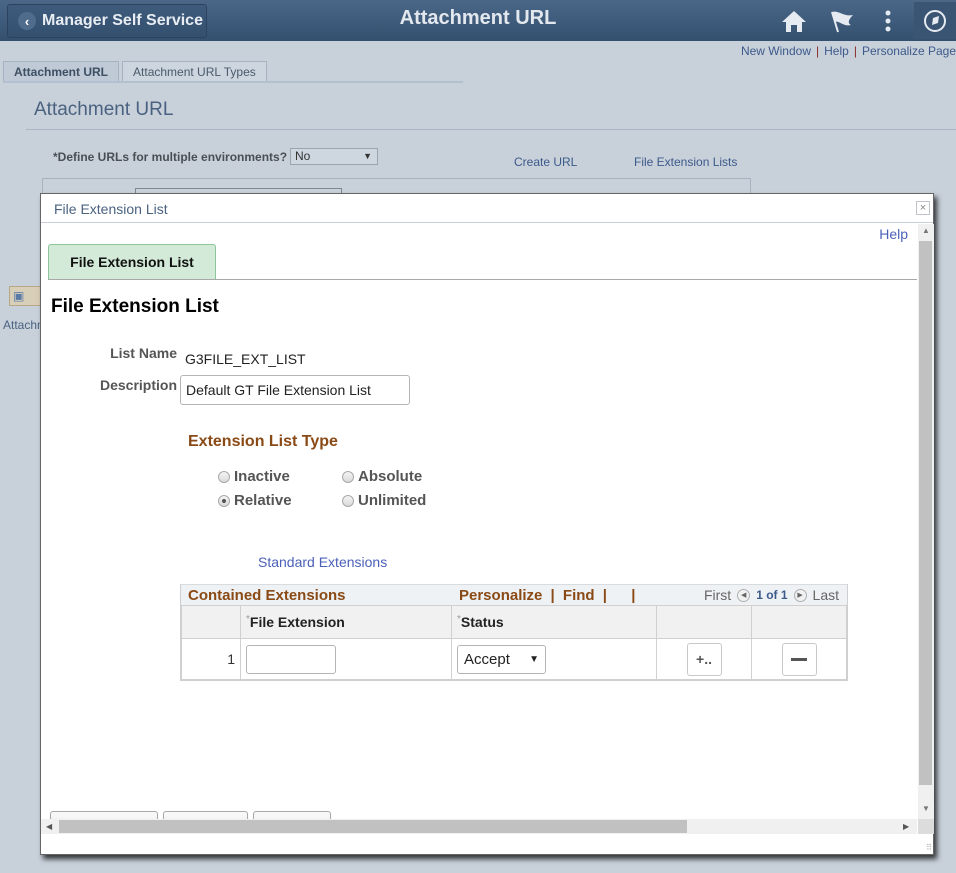 The height and width of the screenshot is (873, 956). What do you see at coordinates (826, 595) in the screenshot?
I see `last-link: Last` at bounding box center [826, 595].